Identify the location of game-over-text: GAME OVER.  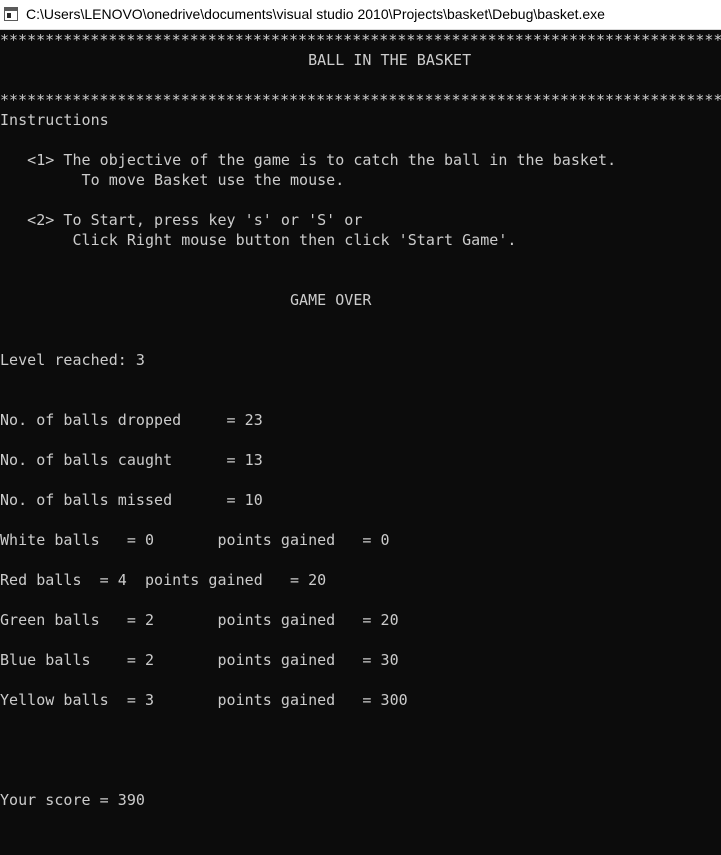
(186, 300).